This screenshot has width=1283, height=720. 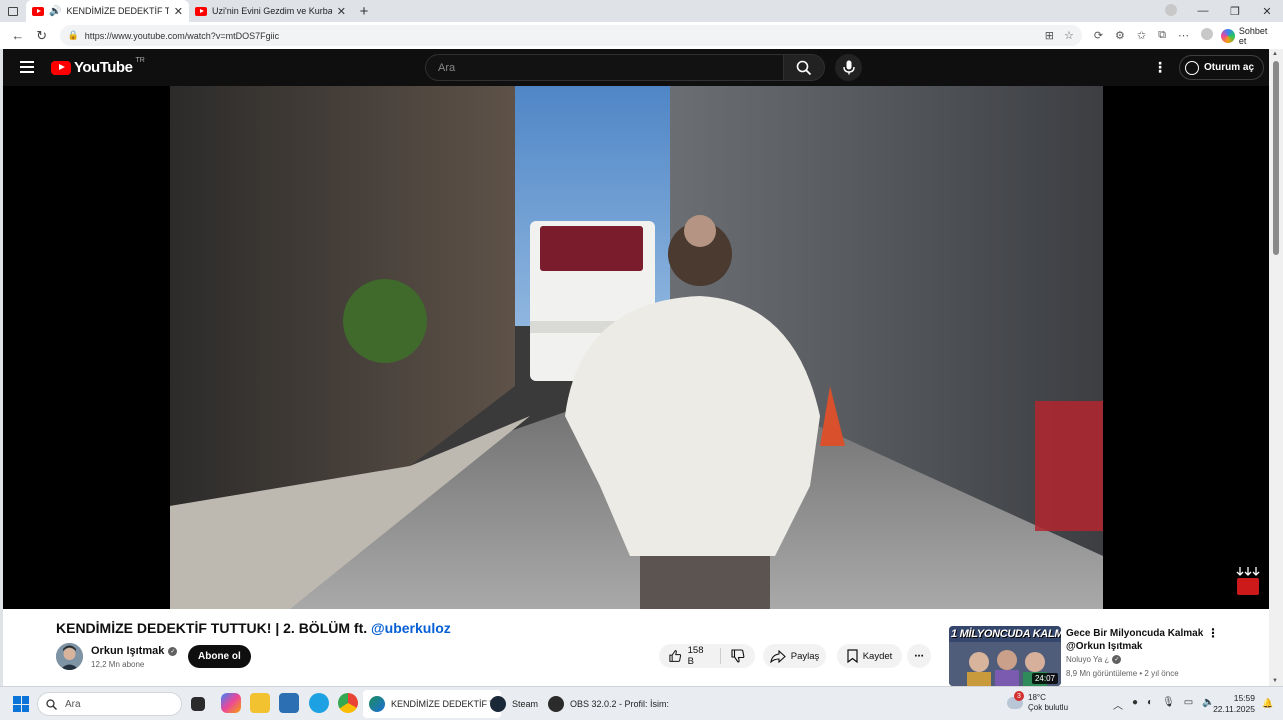 I want to click on youtube-logo: YouTube TR, so click(x=98, y=66).